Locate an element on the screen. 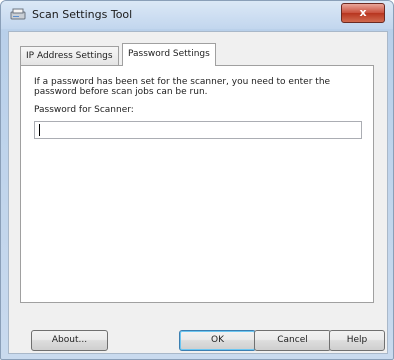 The height and width of the screenshot is (360, 394). help-button: Help is located at coordinates (357, 340).